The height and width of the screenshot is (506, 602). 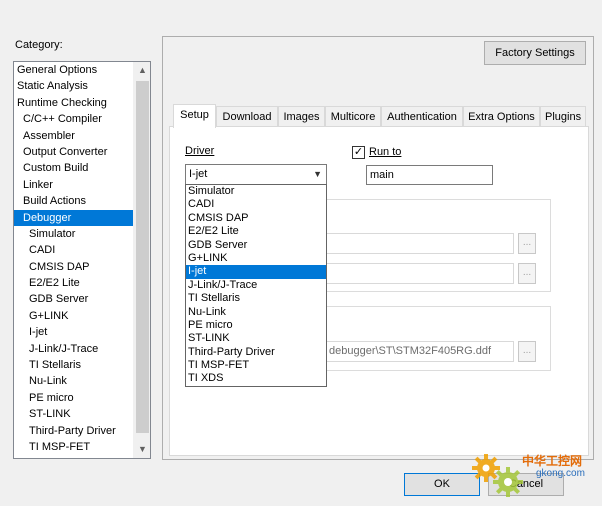 I want to click on driver-option: TI MSP-FET, so click(x=256, y=365).